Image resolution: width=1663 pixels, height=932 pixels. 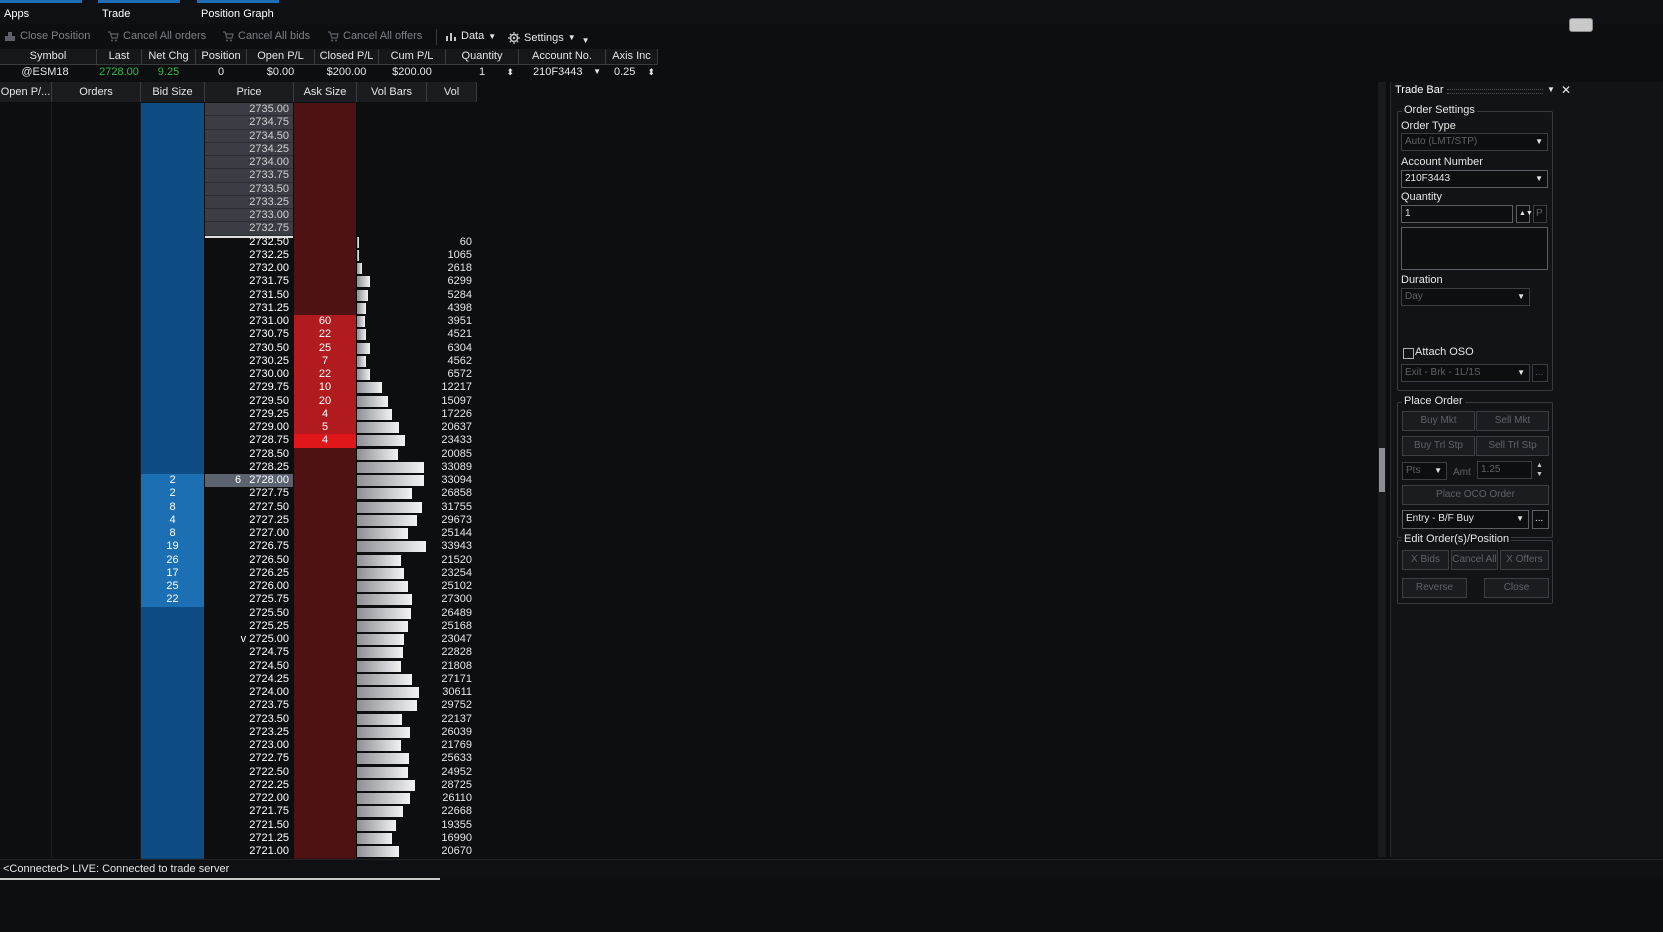 What do you see at coordinates (1516, 588) in the screenshot?
I see `close-button: Close` at bounding box center [1516, 588].